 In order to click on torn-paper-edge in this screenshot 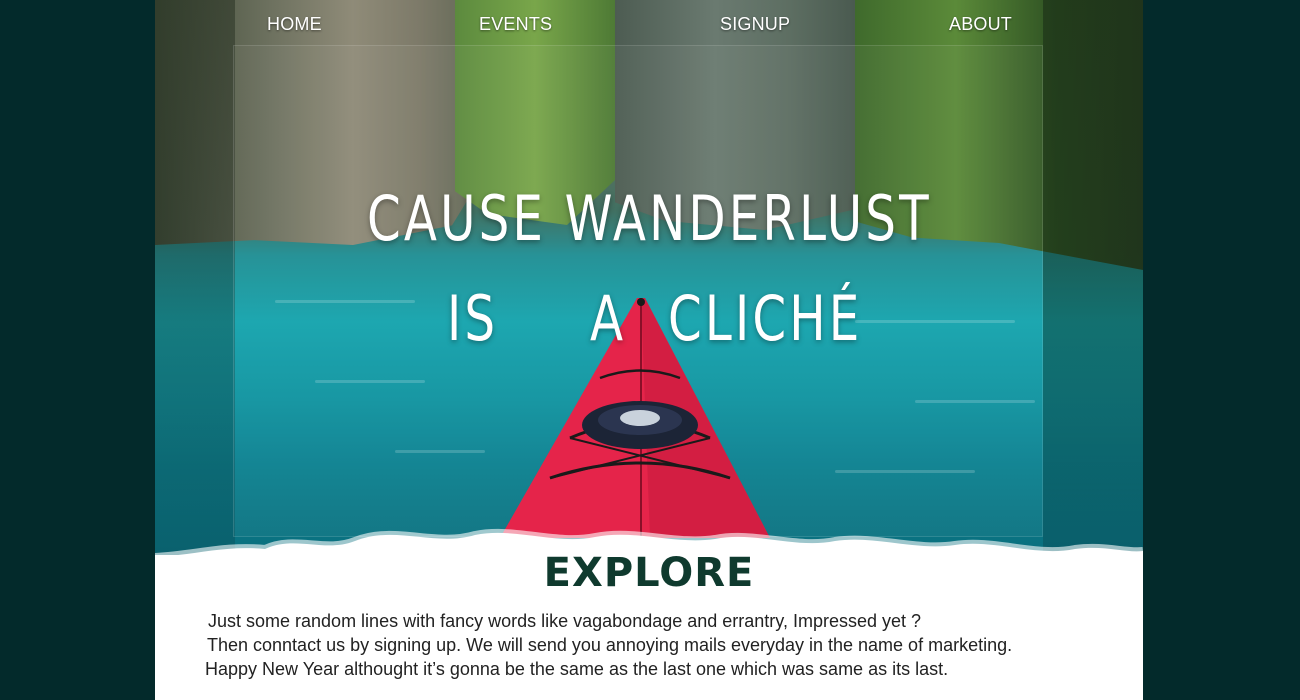, I will do `click(649, 541)`.